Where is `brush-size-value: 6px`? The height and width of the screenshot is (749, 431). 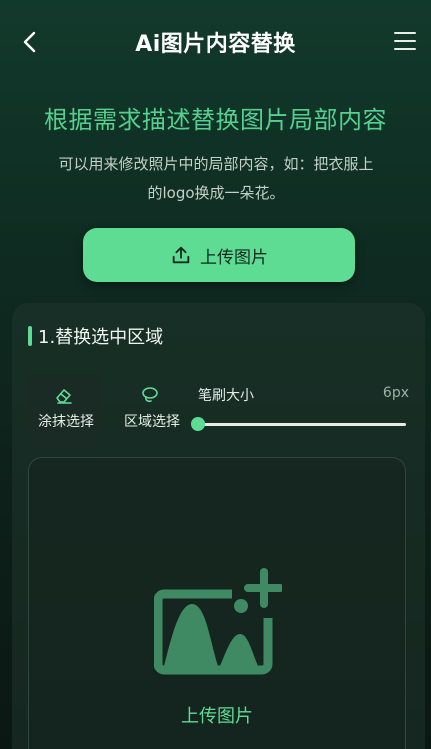 brush-size-value: 6px is located at coordinates (395, 393).